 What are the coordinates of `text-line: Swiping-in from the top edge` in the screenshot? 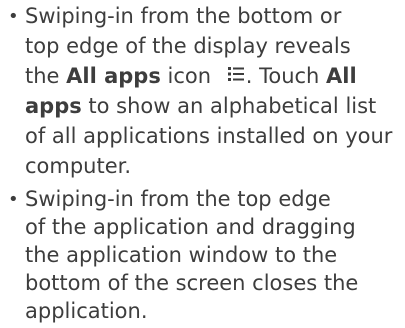 It's located at (178, 199).